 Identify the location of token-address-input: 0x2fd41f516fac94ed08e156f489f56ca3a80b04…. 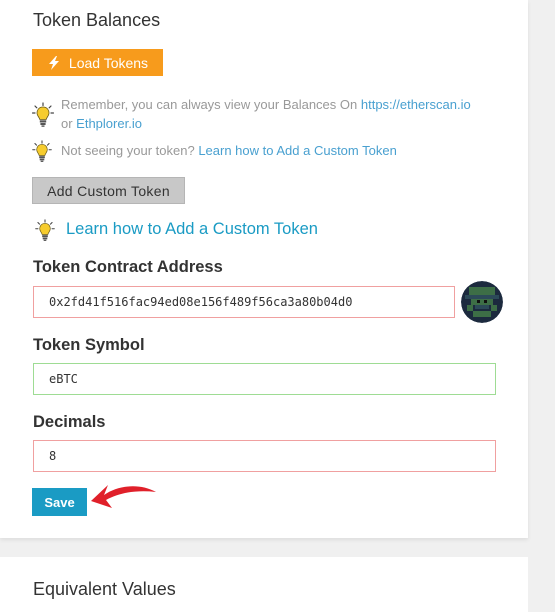
(244, 302).